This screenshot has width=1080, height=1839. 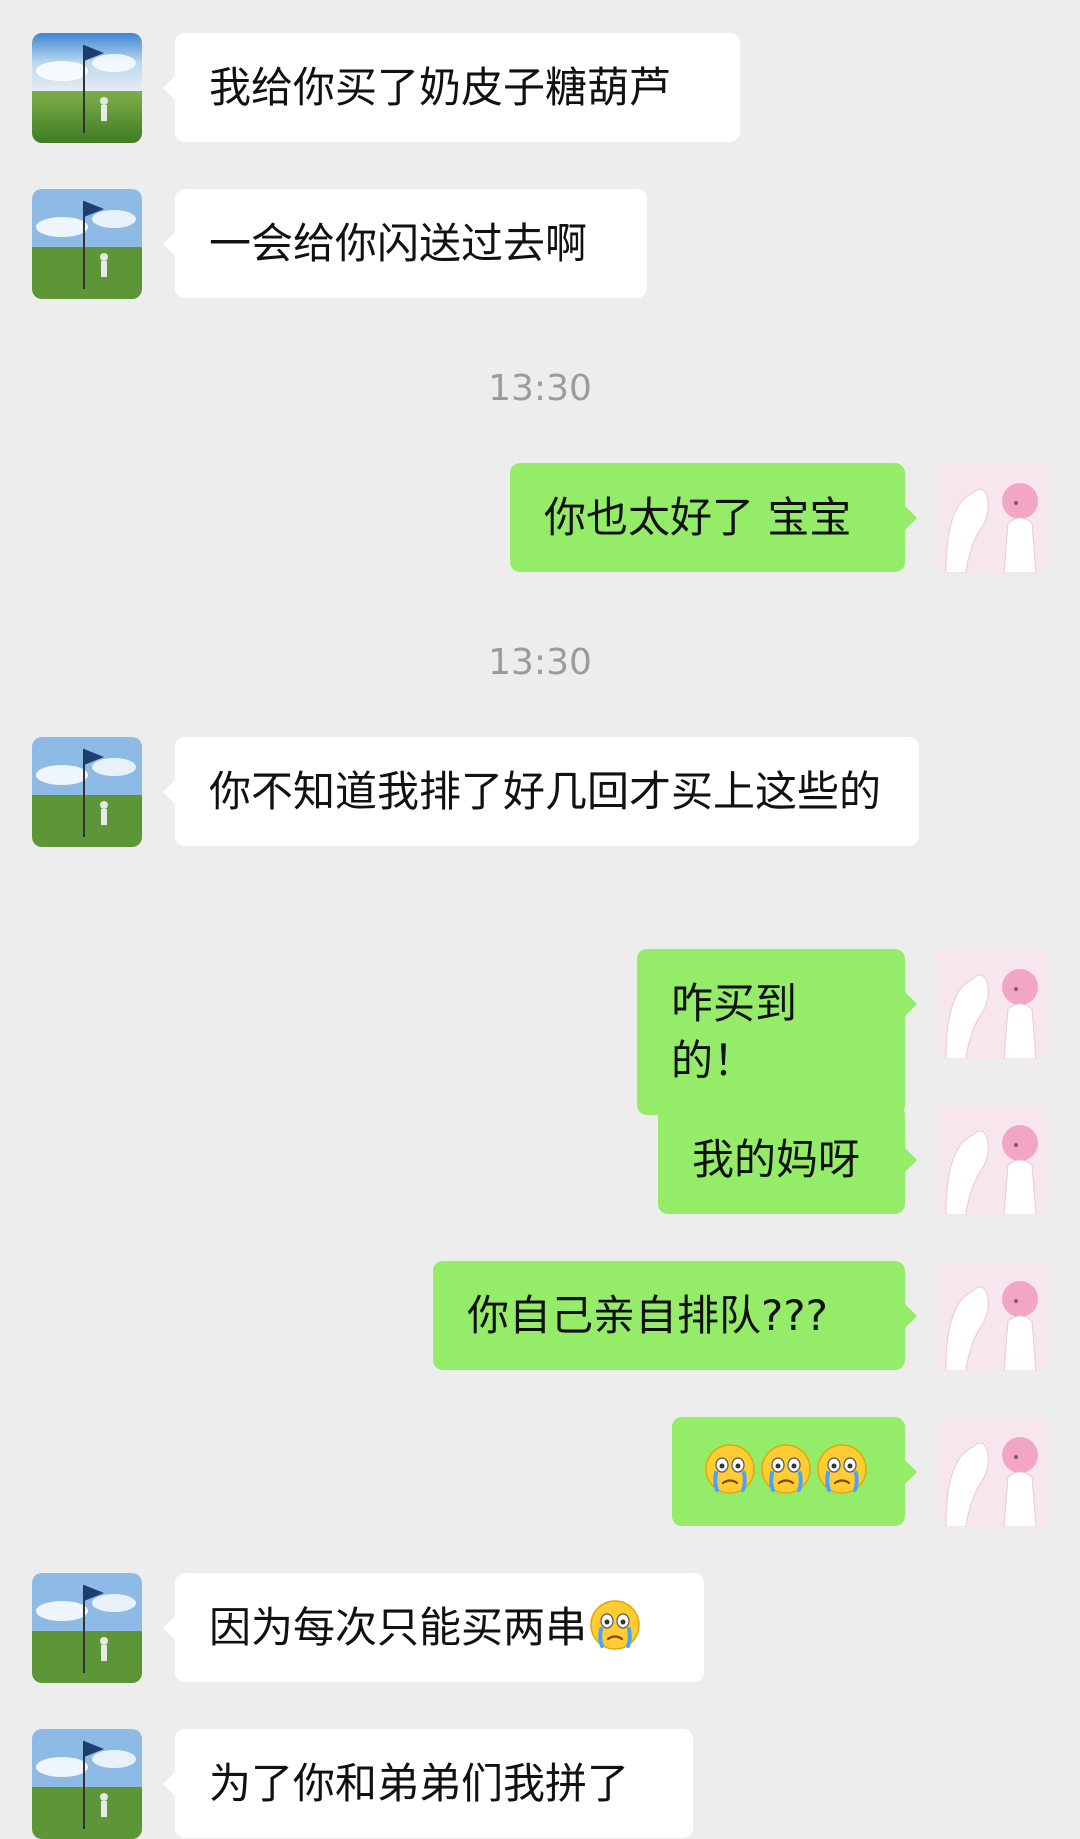 I want to click on incoming-message-bubble: 因为每次只能买两串, so click(x=433, y=1627).